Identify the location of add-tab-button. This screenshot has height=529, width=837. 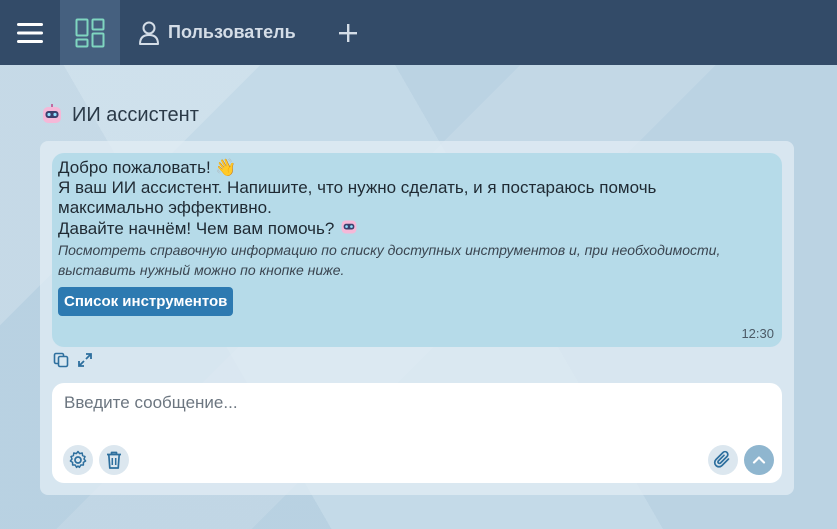
(348, 32).